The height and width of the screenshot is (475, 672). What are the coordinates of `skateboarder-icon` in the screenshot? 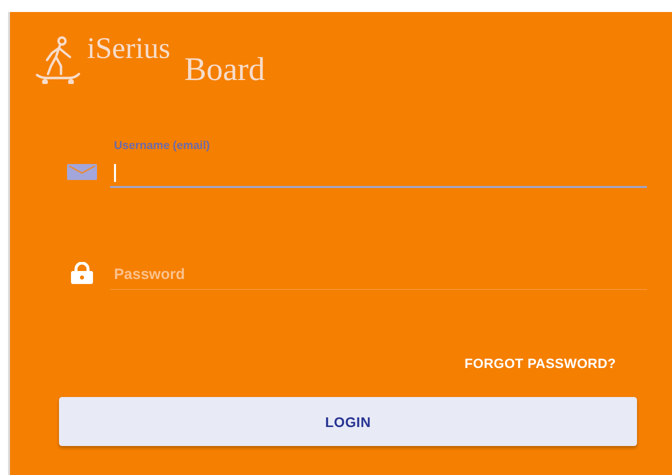 It's located at (58, 60).